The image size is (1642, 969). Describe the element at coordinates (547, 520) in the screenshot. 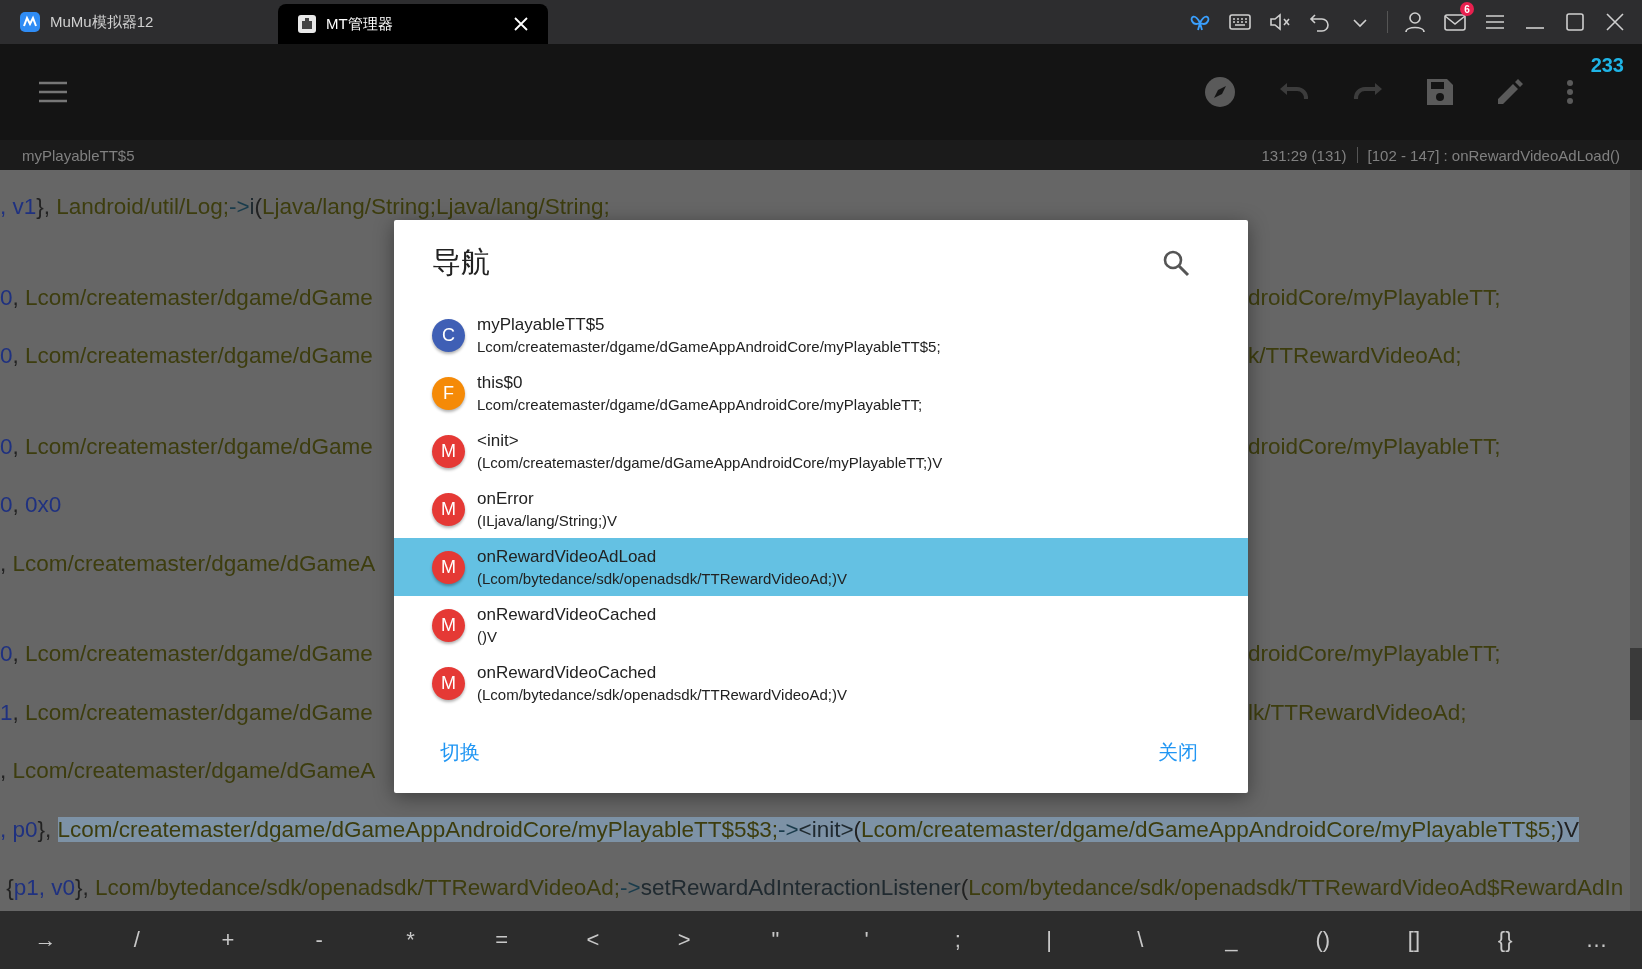

I see `member-signature: (ILjava/lang/String;)V` at that location.